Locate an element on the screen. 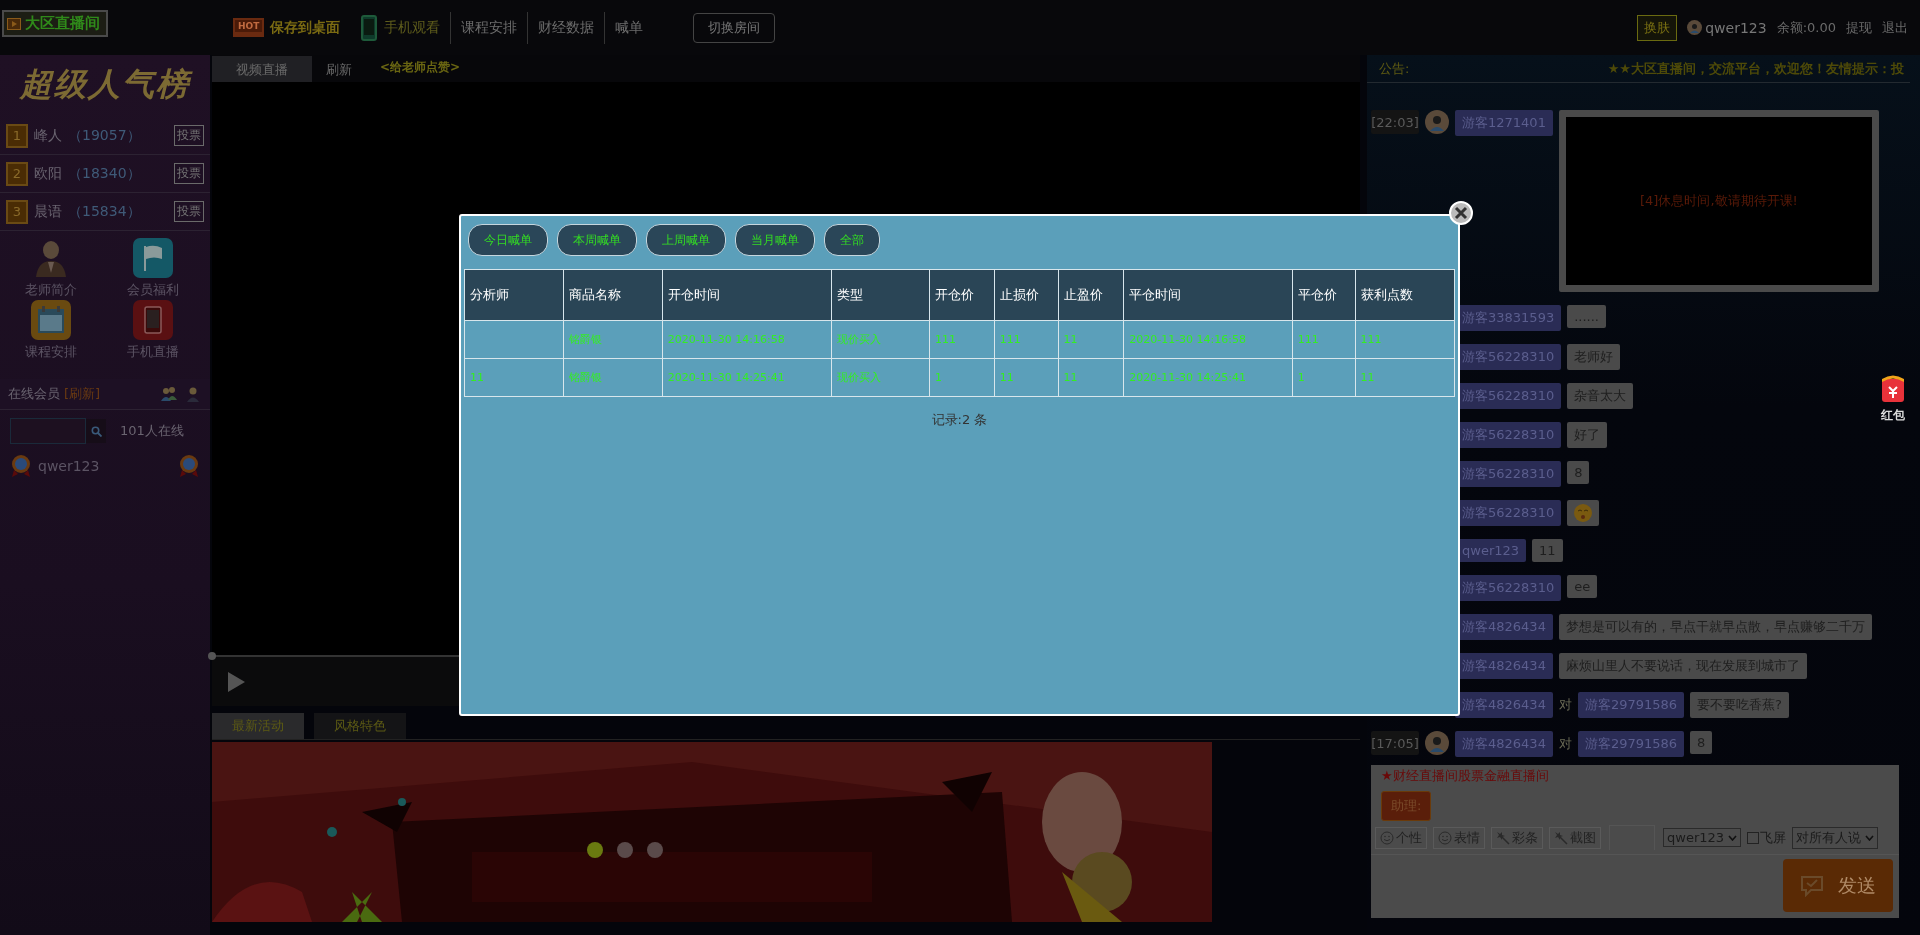 This screenshot has height=935, width=1920. table-cell: 现价买入 is located at coordinates (881, 377).